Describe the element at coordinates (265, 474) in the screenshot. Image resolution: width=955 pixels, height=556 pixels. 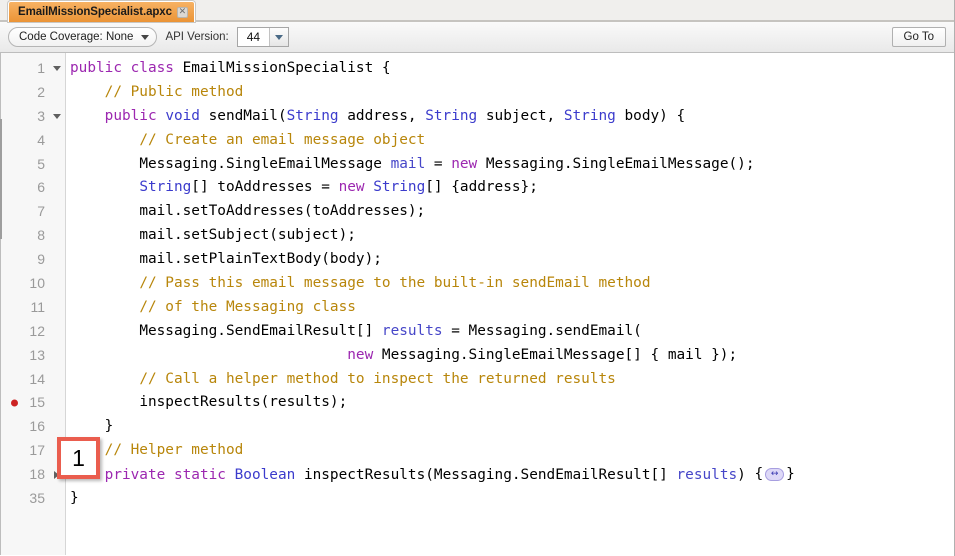
I see `code-token: Boolean` at that location.